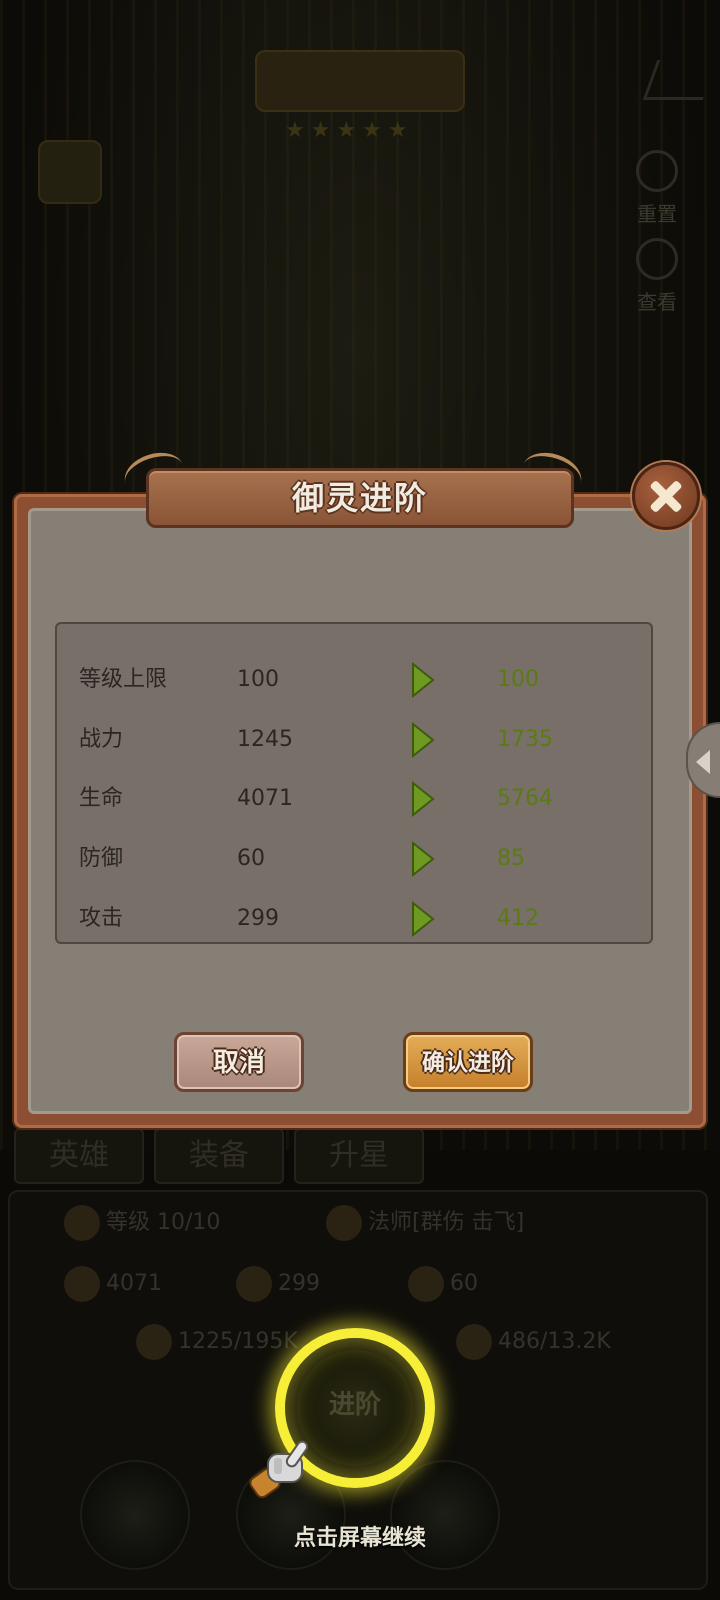  I want to click on view-button: 查看, so click(657, 276).